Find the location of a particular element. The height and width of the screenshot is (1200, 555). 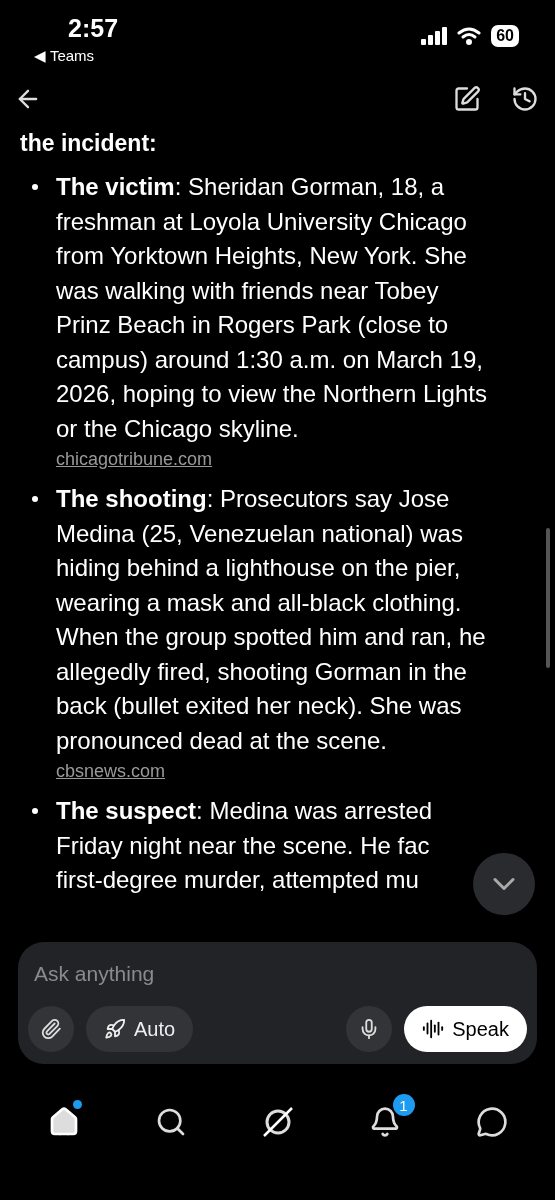

signal-icon is located at coordinates (434, 36).